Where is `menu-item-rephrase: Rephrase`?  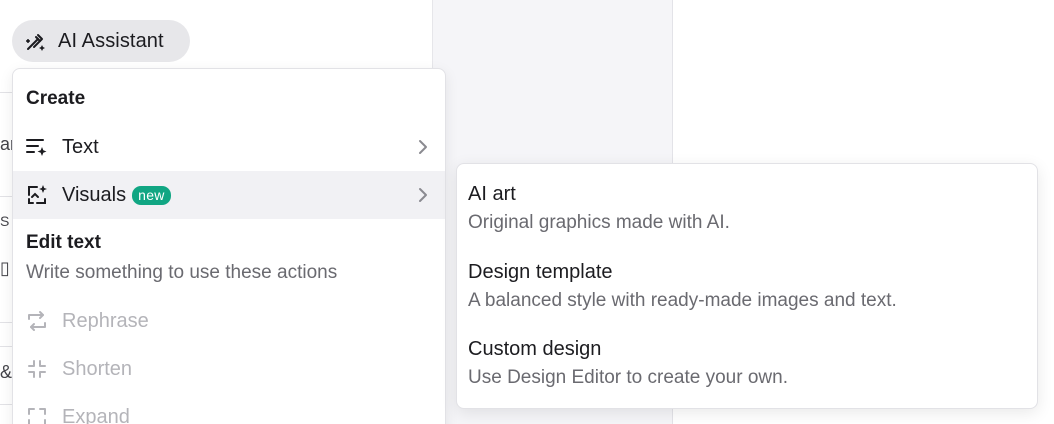
menu-item-rephrase: Rephrase is located at coordinates (229, 321).